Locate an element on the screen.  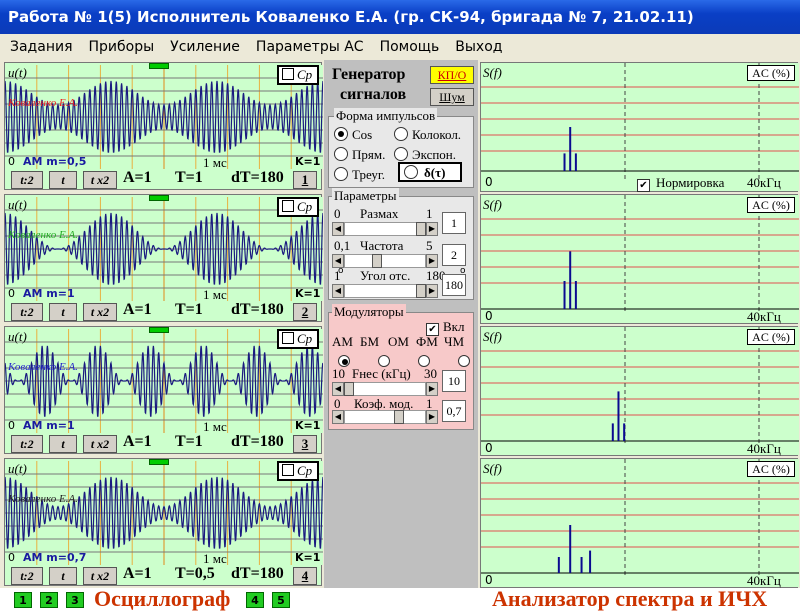
amplitude-slider-track is located at coordinates (385, 229).